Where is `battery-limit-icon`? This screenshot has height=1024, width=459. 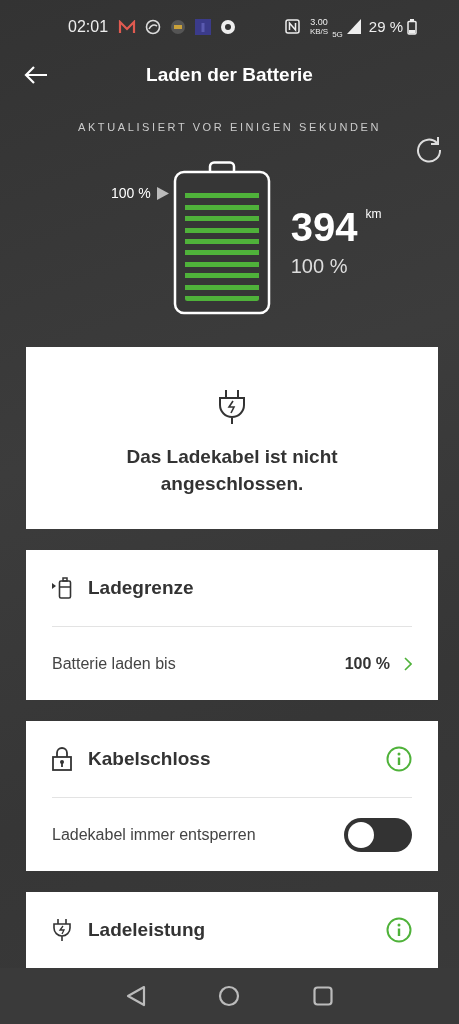
battery-limit-icon is located at coordinates (62, 588).